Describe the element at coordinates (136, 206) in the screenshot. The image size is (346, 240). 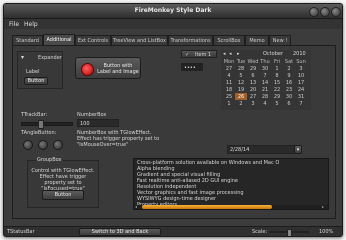
I see `scroll-left-icon: ◂` at that location.